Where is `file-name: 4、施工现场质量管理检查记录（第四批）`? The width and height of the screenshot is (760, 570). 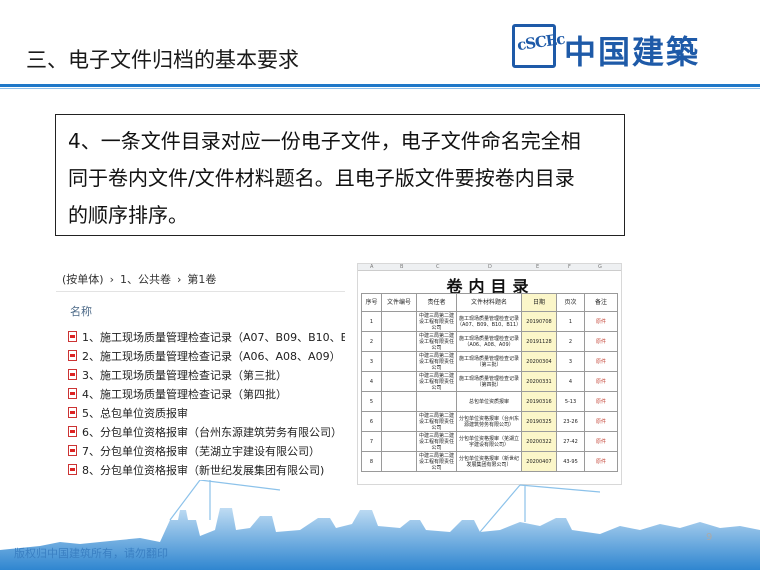
file-name: 4、施工现场质量管理检查记录（第四批） is located at coordinates (184, 394).